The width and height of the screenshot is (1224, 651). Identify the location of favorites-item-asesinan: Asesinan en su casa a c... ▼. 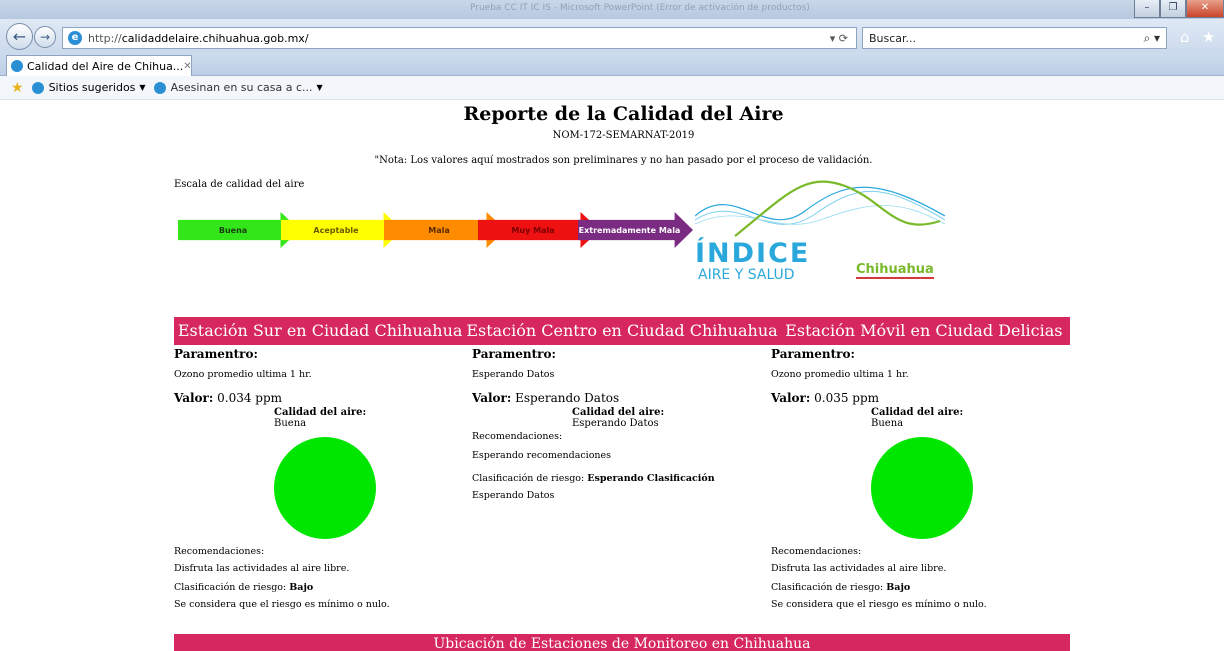
(238, 87).